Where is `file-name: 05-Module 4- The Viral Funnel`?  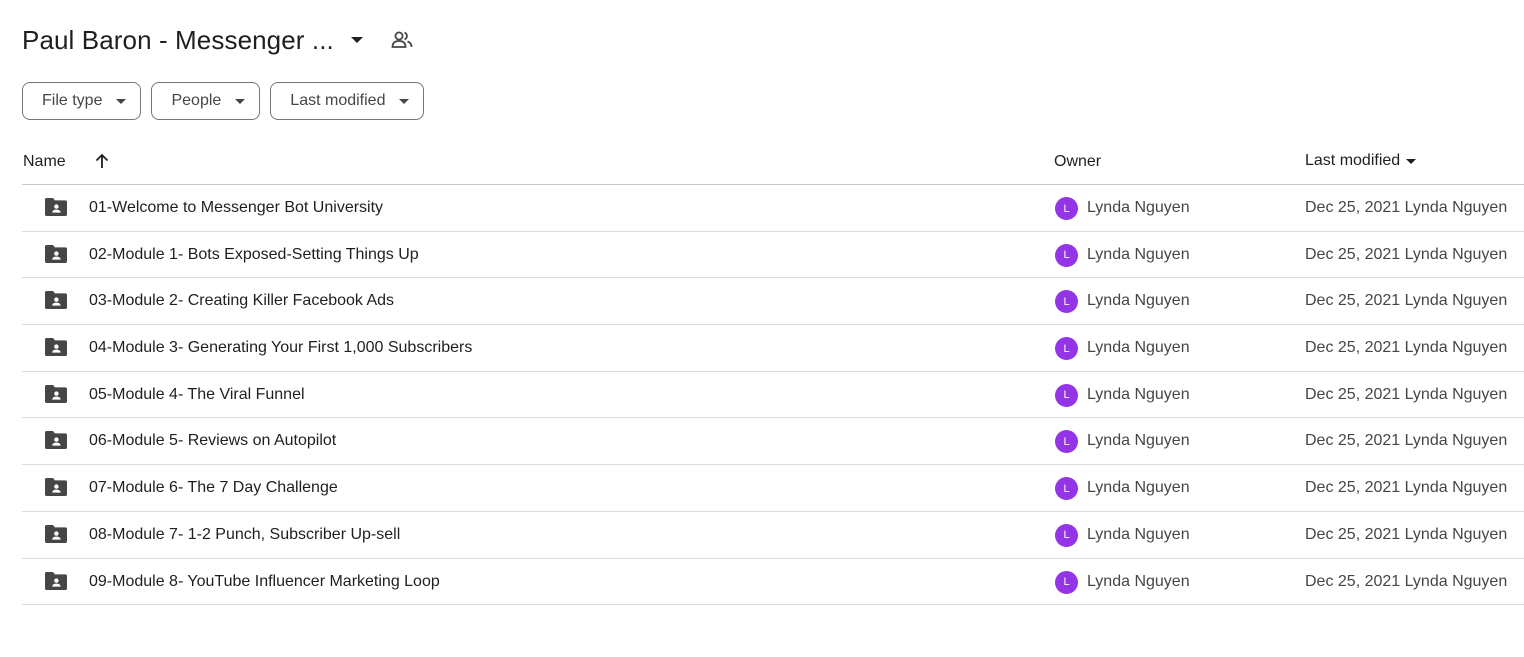 file-name: 05-Module 4- The Viral Funnel is located at coordinates (197, 394).